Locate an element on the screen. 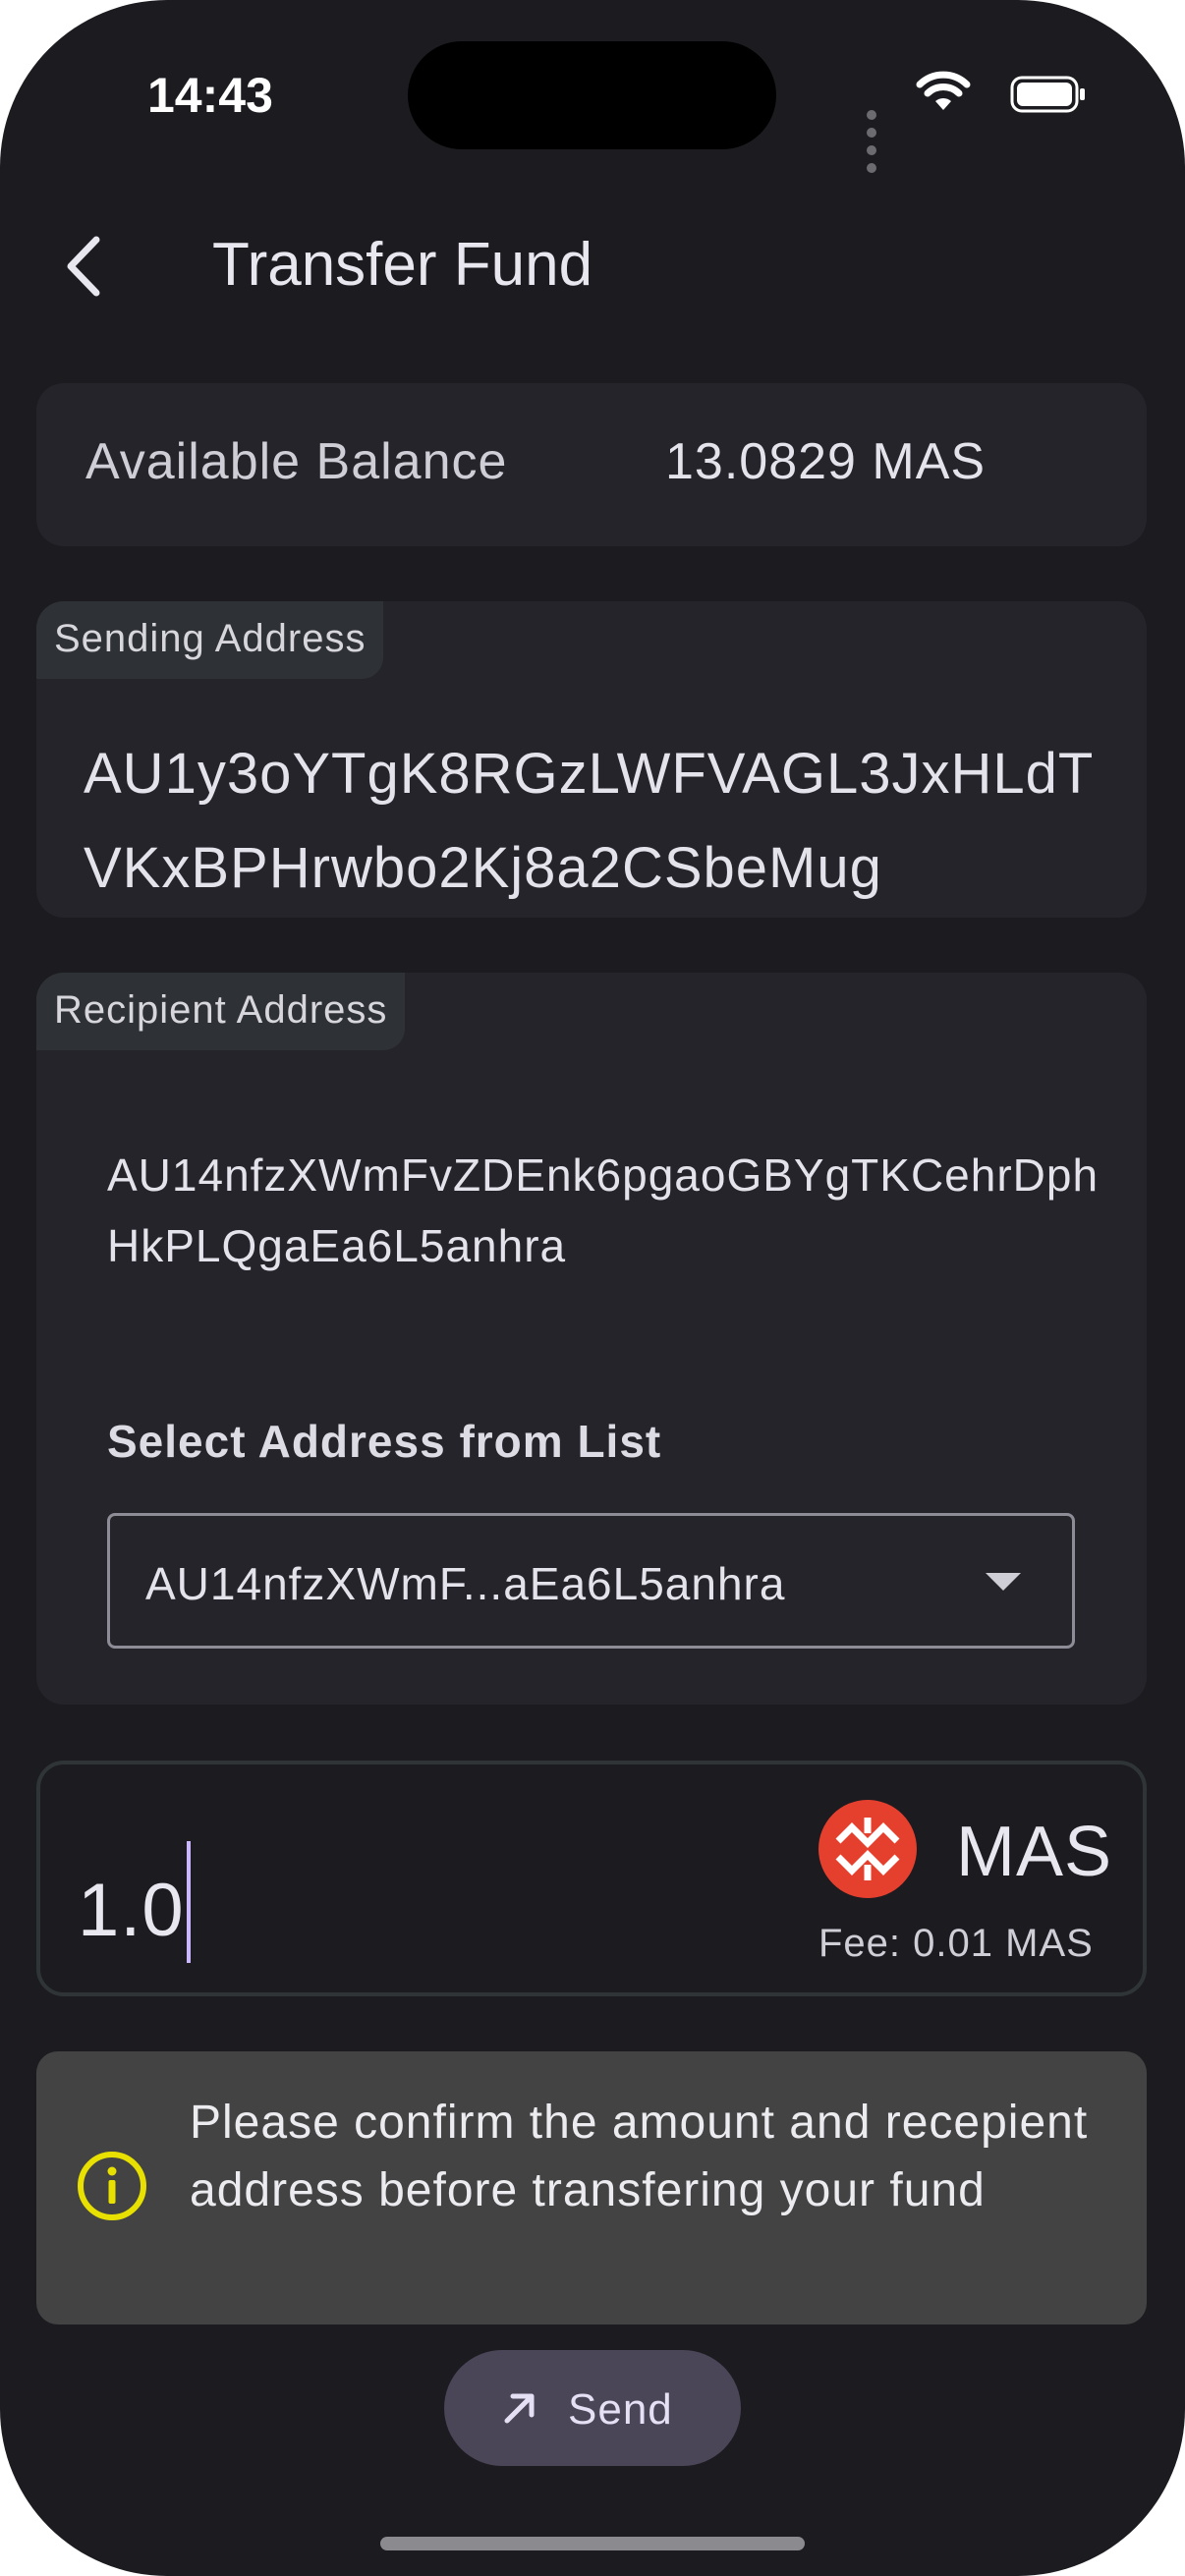 Image resolution: width=1185 pixels, height=2576 pixels. balance-label: Available Balance is located at coordinates (296, 461).